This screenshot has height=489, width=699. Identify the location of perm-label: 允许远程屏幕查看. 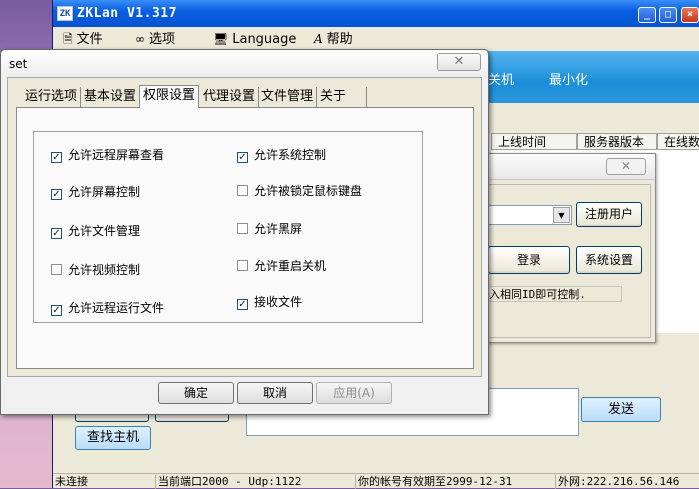
(116, 155).